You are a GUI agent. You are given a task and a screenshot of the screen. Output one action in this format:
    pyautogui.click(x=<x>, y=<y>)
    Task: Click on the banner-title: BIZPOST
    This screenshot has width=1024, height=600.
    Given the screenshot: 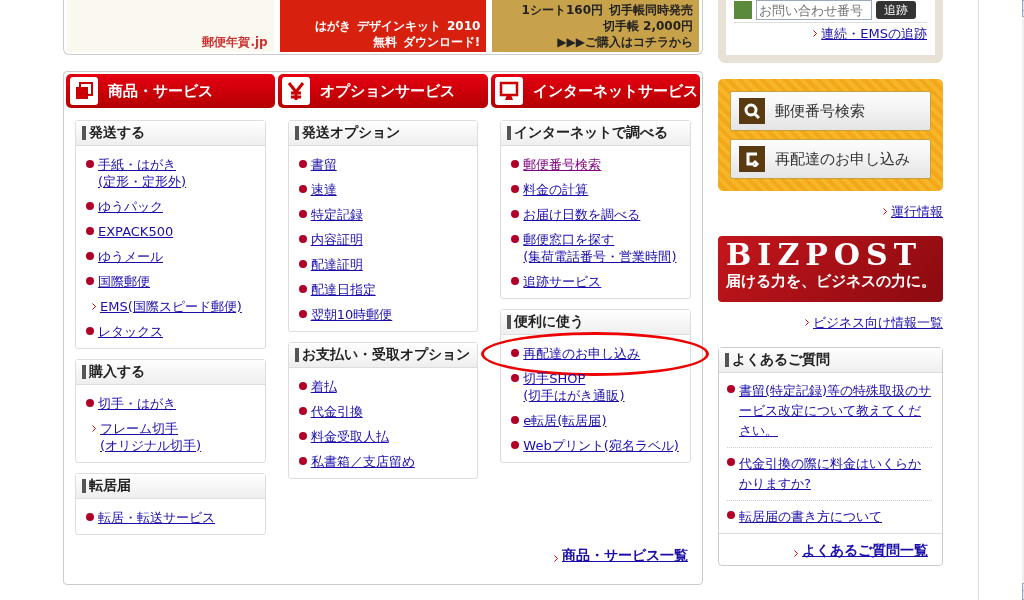 What is the action you would take?
    pyautogui.click(x=824, y=255)
    